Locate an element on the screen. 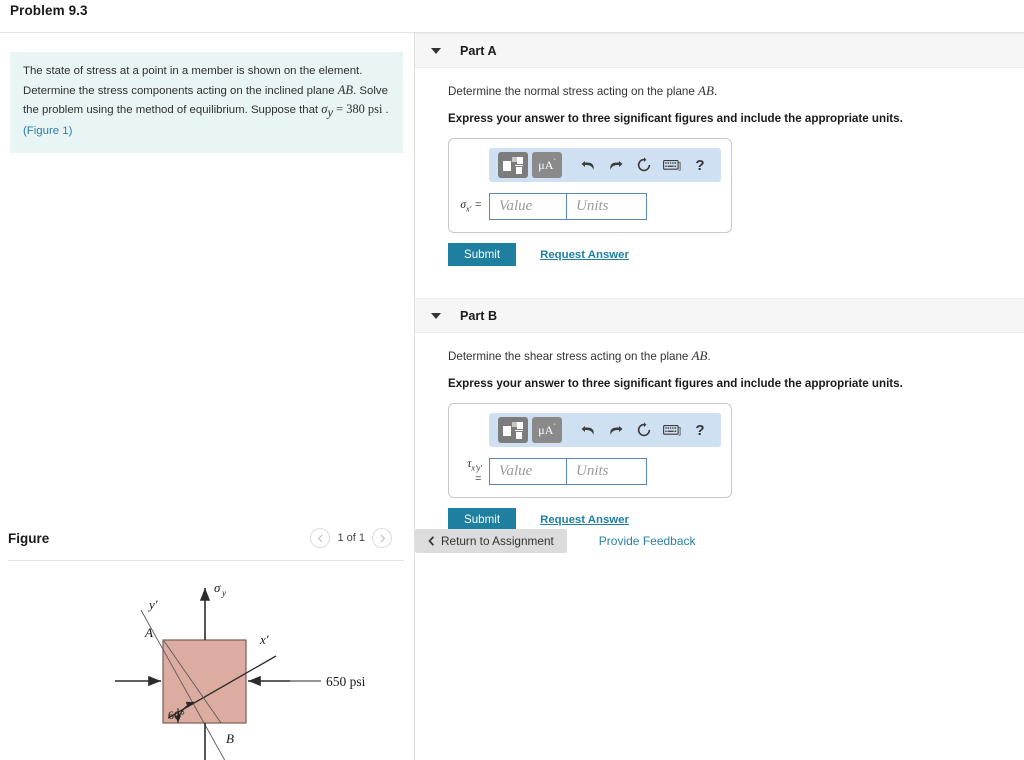  figure-page-count: 1 of 1 is located at coordinates (351, 538).